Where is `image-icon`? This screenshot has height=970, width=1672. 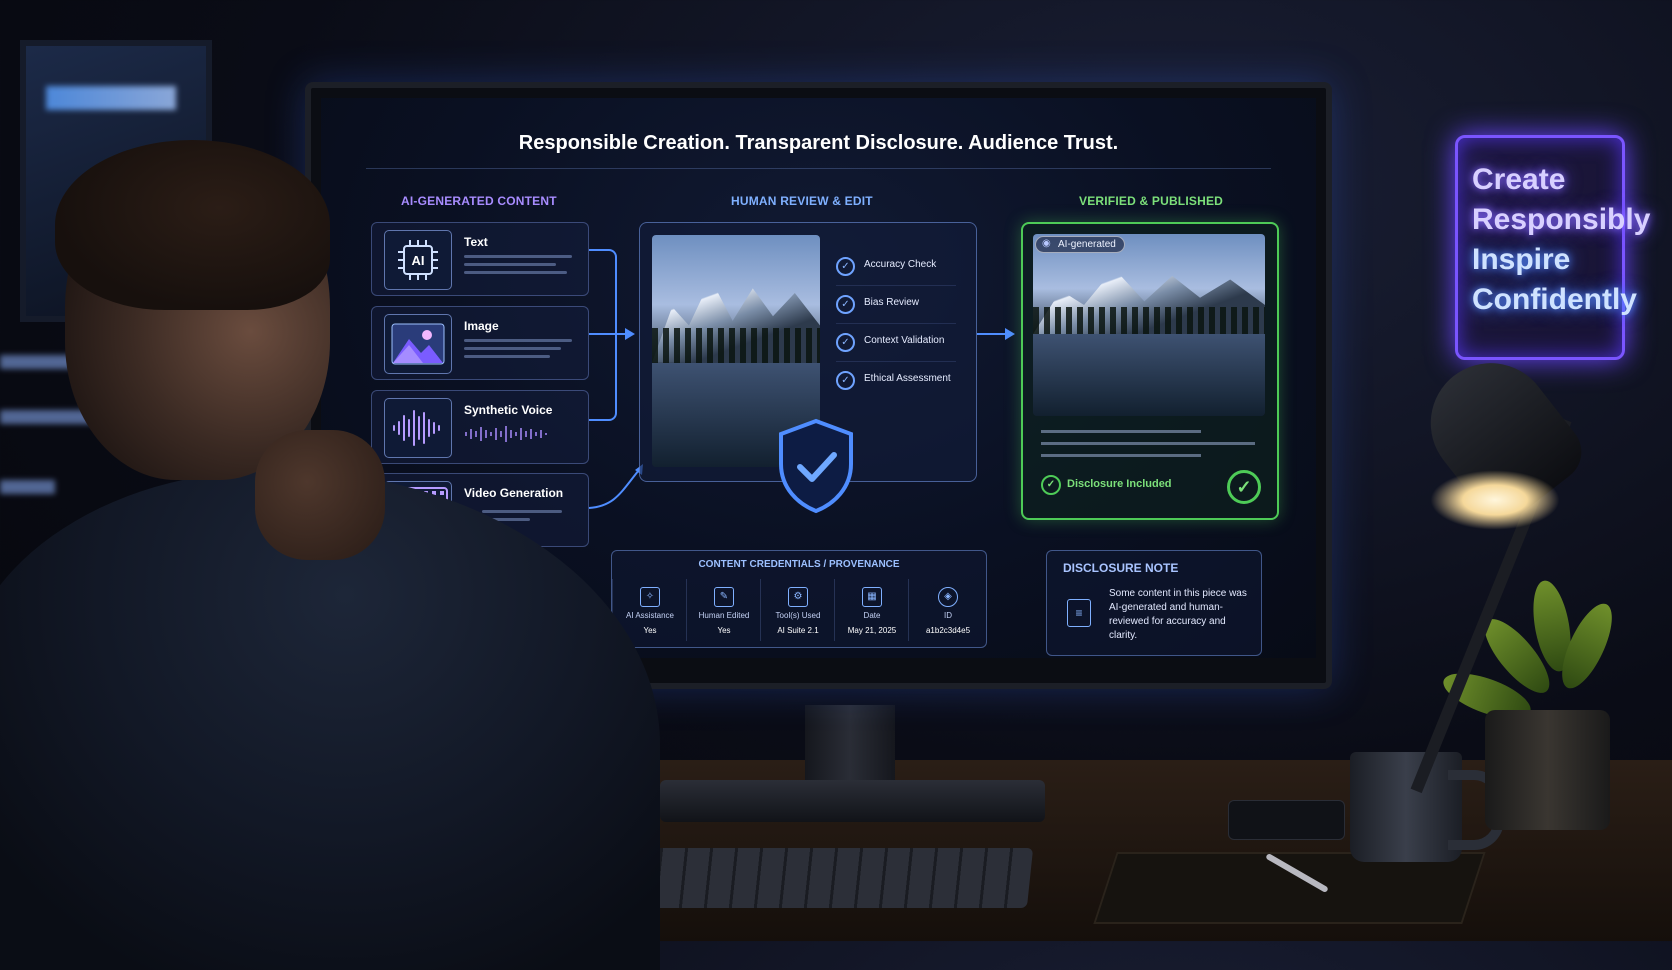
image-icon is located at coordinates (418, 344).